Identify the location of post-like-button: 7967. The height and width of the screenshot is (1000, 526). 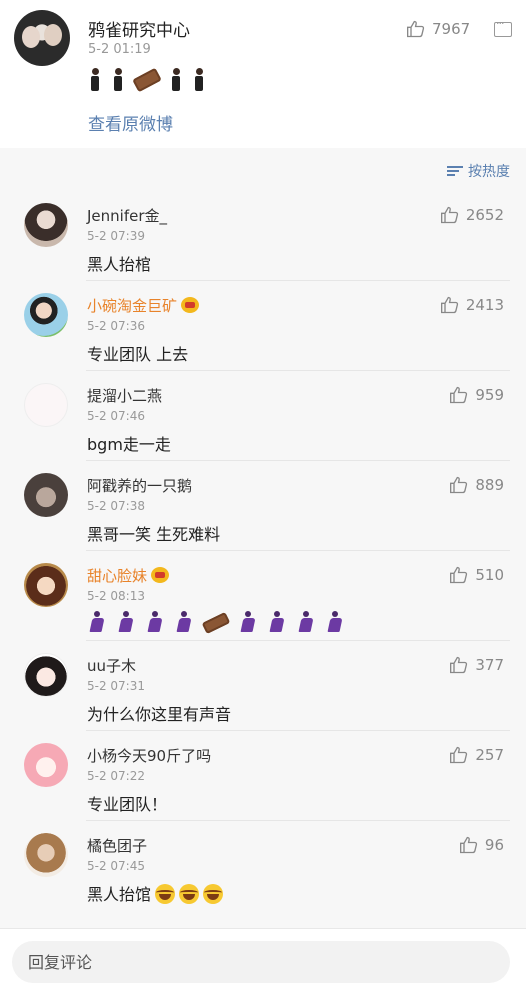
(438, 29).